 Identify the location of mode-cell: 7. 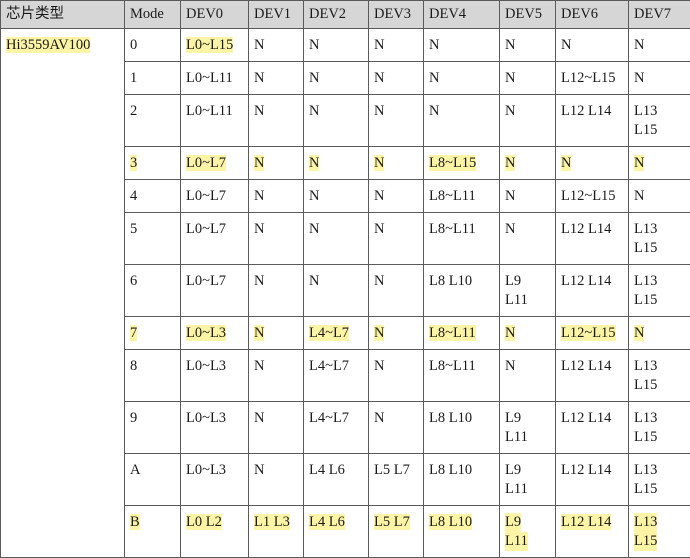
(153, 333).